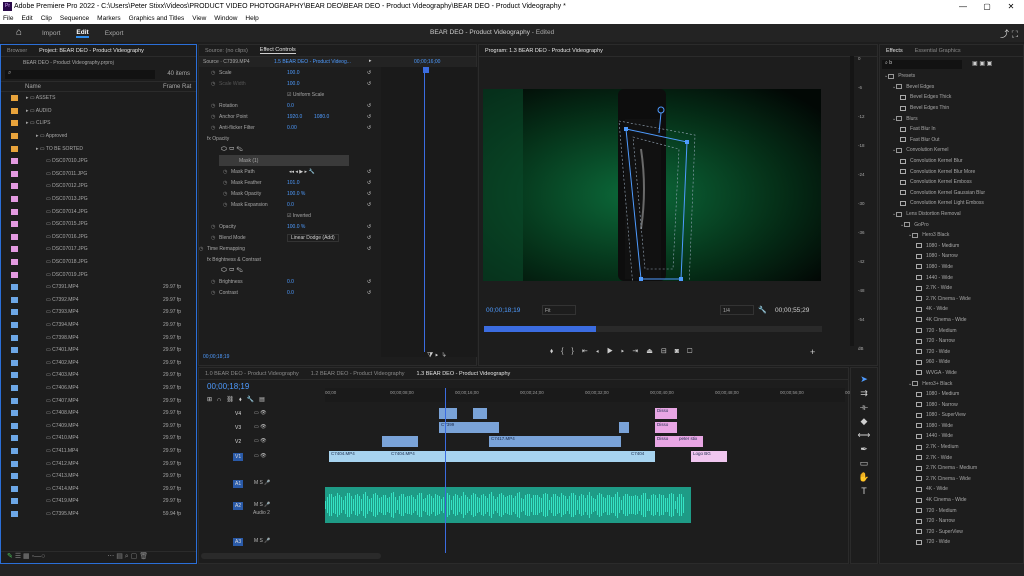  What do you see at coordinates (264, 400) in the screenshot?
I see `captions-icon: ▤` at bounding box center [264, 400].